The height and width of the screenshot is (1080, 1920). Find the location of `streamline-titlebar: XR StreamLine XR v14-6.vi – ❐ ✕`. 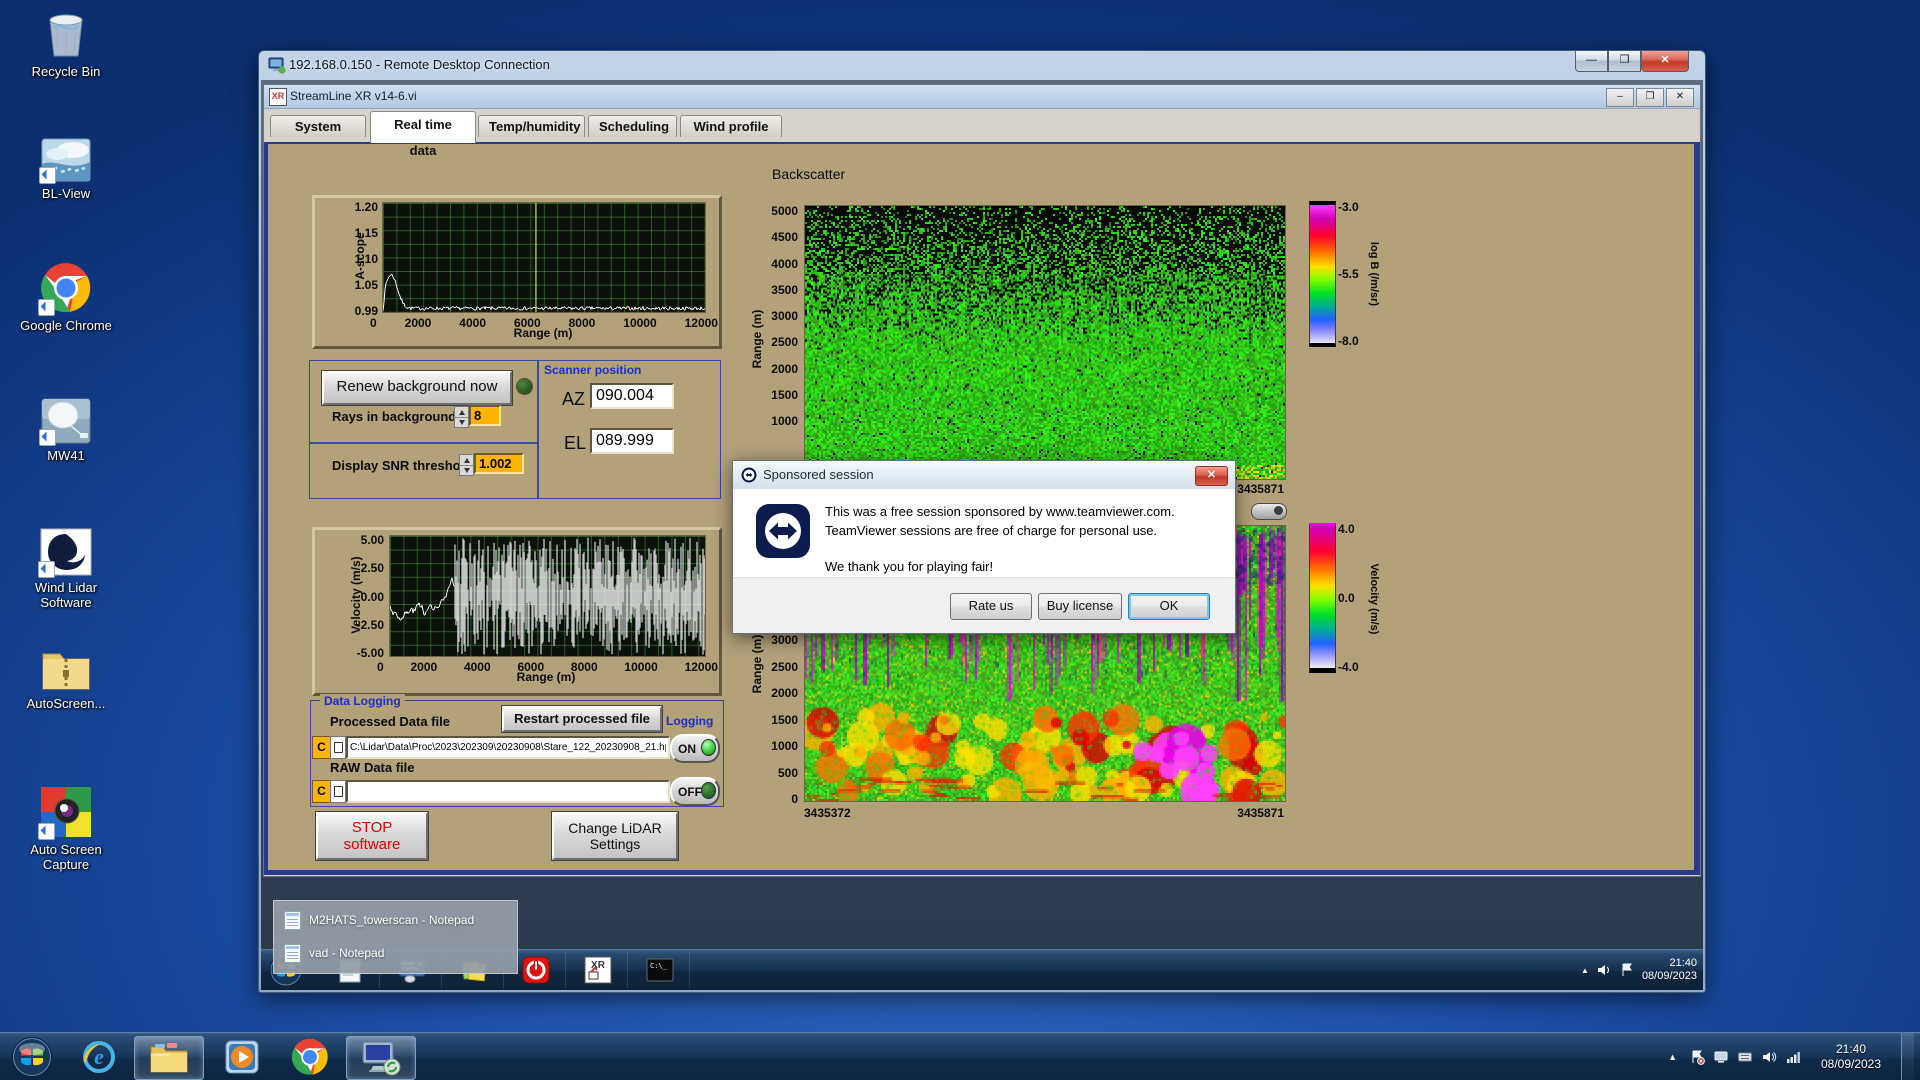

streamline-titlebar: XR StreamLine XR v14-6.vi – ❐ ✕ is located at coordinates (982, 97).